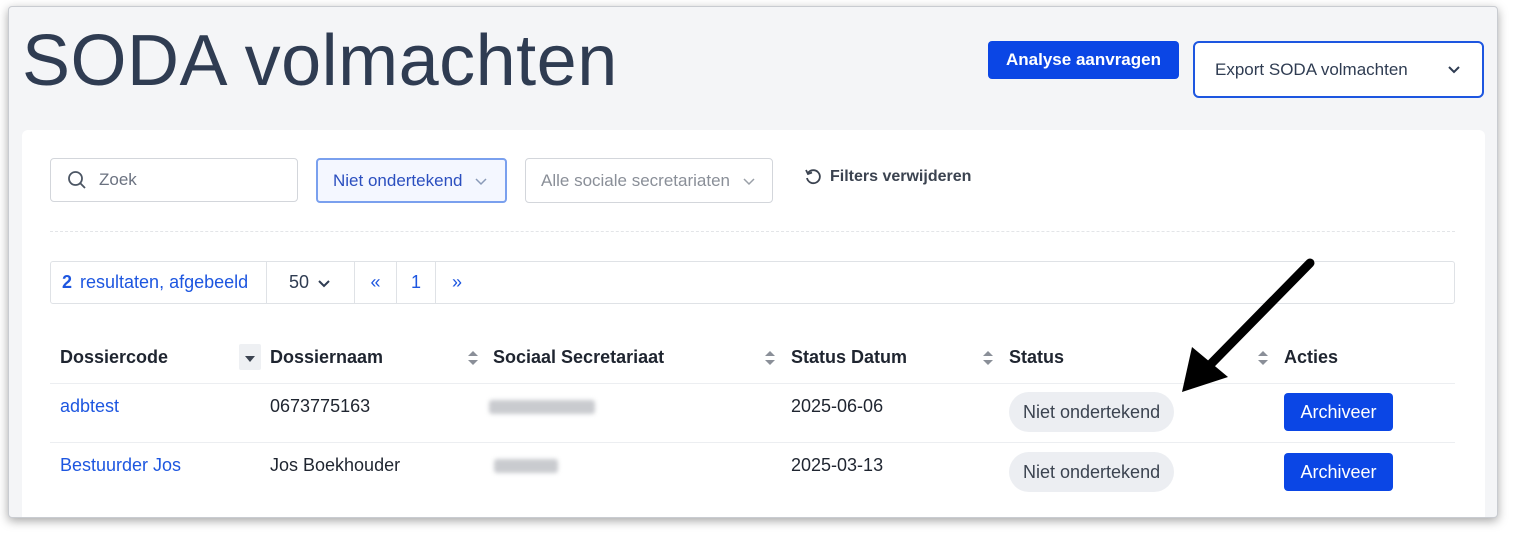 The width and height of the screenshot is (1522, 541). What do you see at coordinates (837, 406) in the screenshot?
I see `status-date: 2025-06-06` at bounding box center [837, 406].